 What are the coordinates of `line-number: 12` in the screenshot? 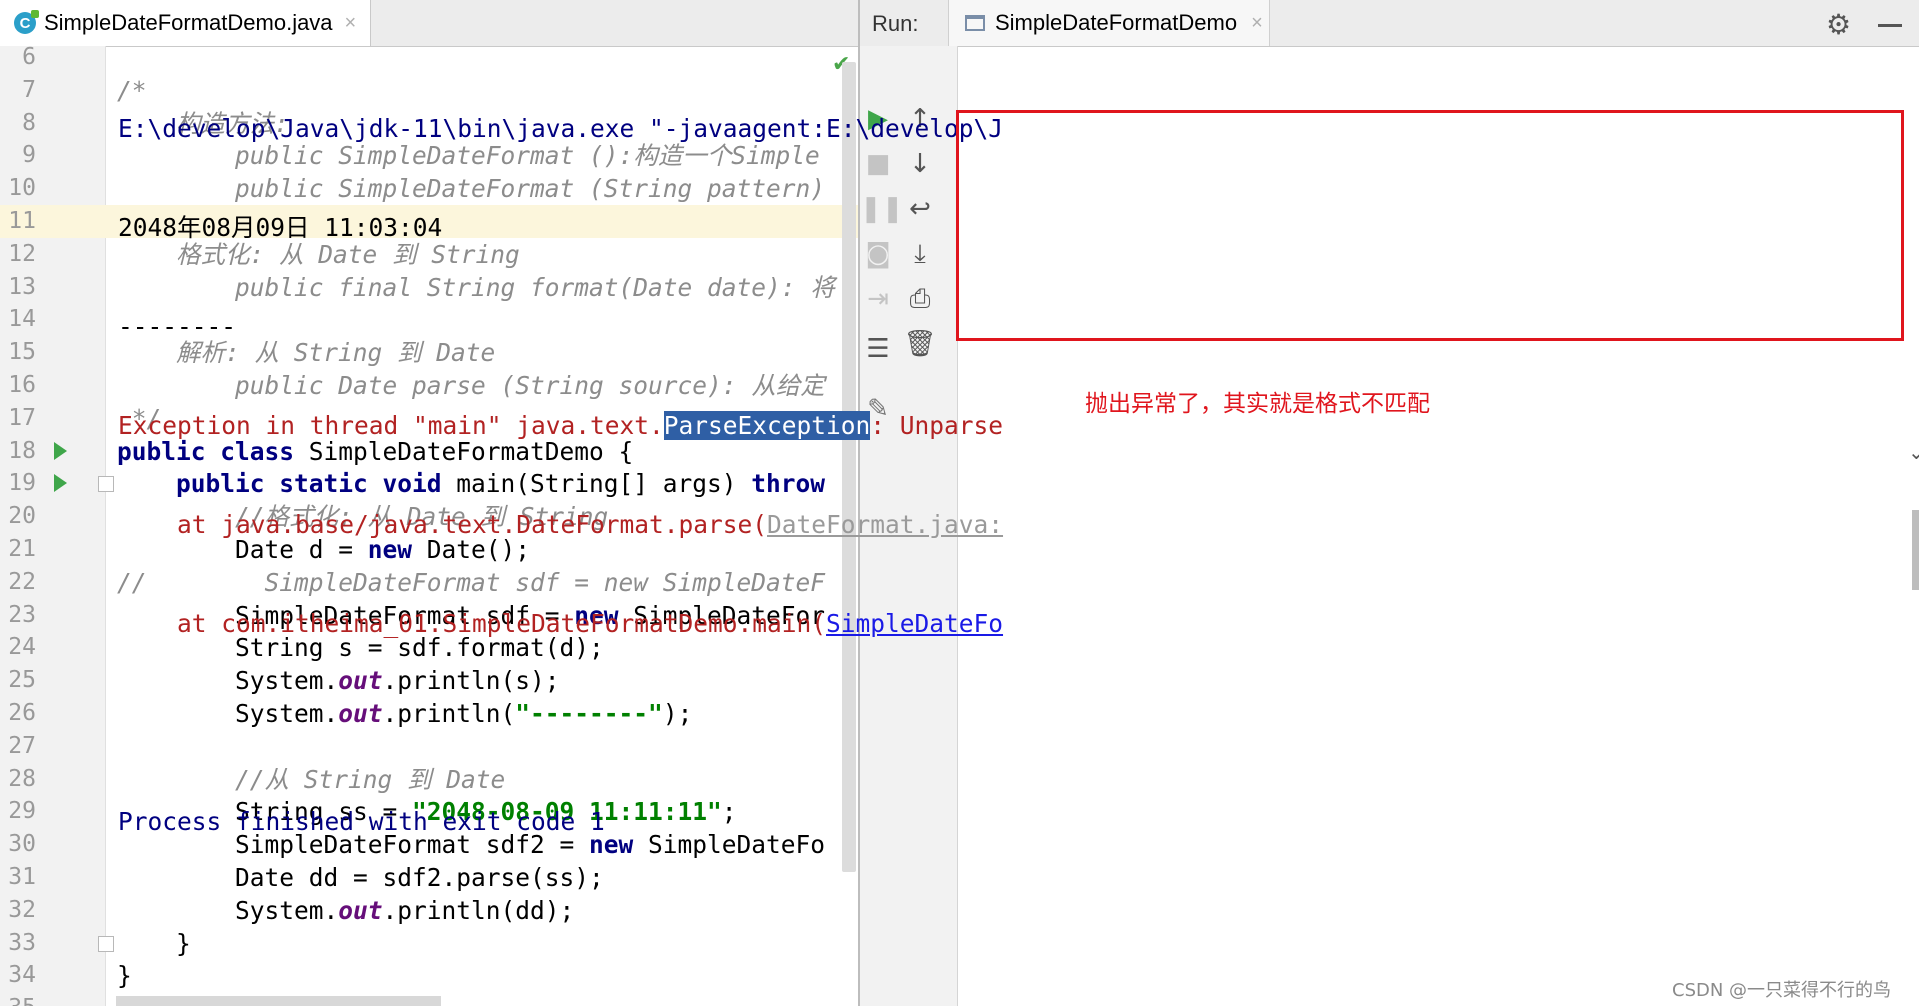 It's located at (22, 253).